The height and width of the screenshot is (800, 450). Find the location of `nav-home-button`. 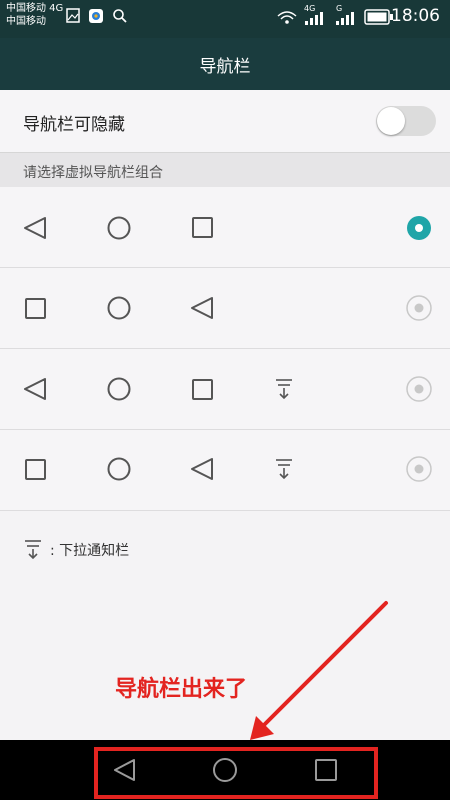

nav-home-button is located at coordinates (225, 770).